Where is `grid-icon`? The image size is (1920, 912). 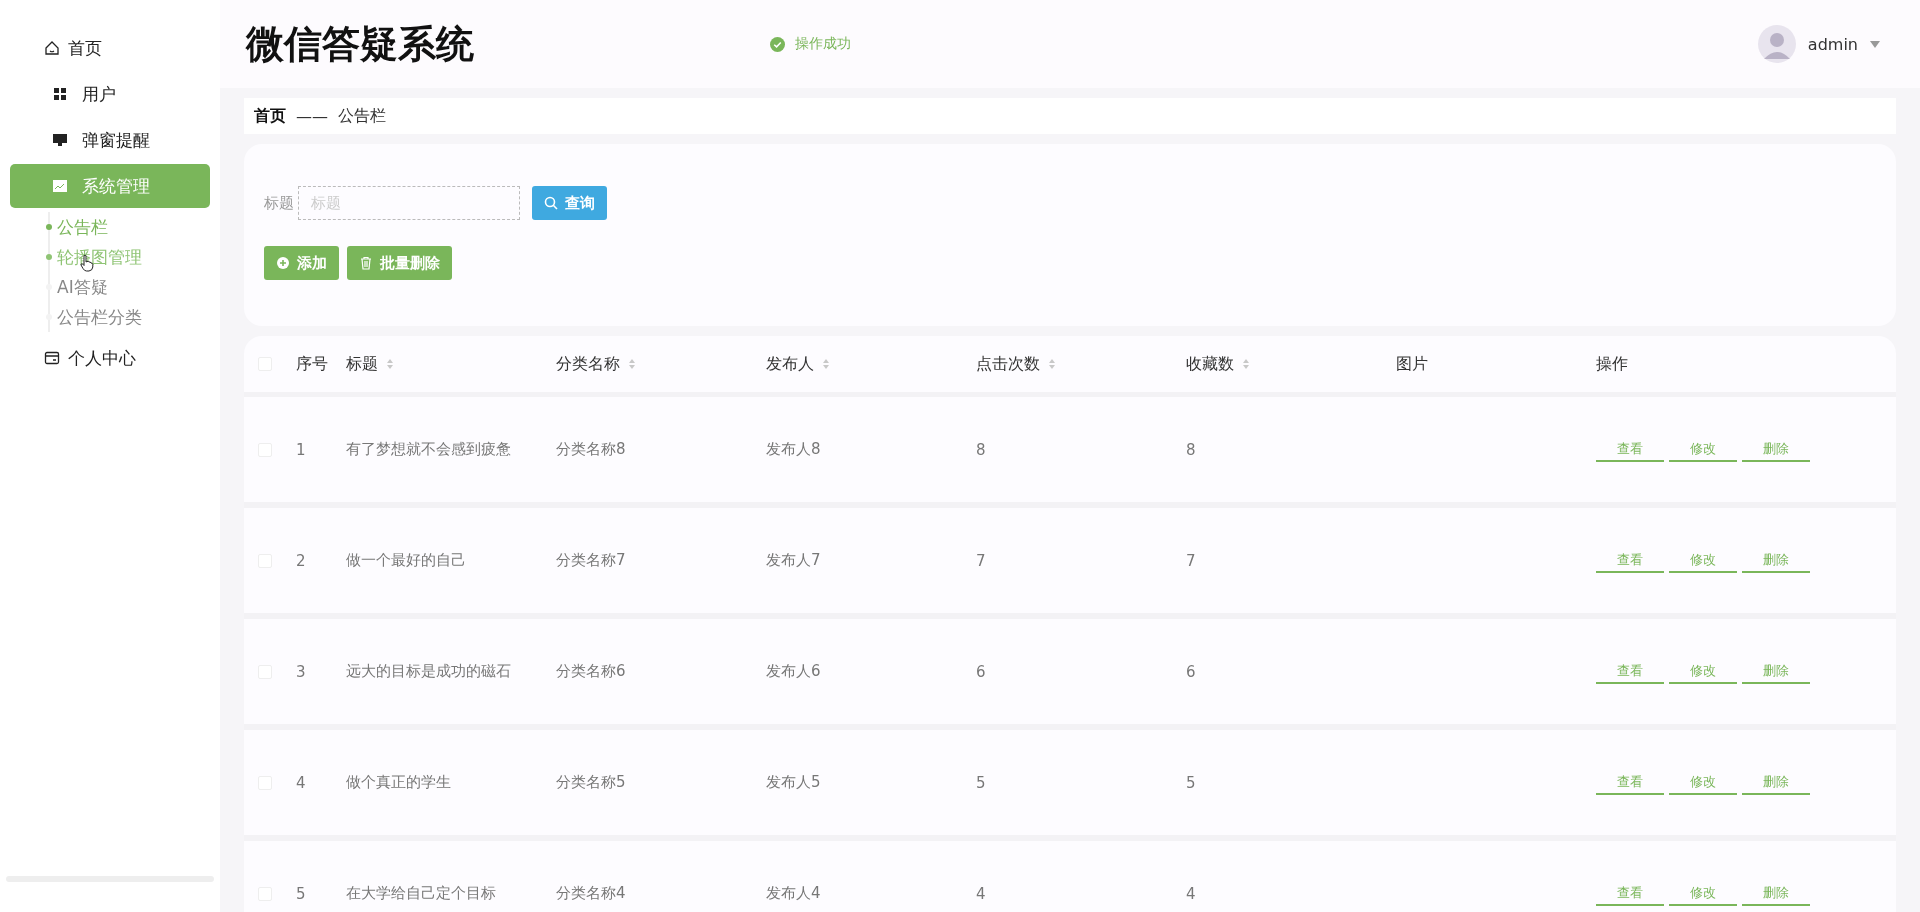 grid-icon is located at coordinates (60, 94).